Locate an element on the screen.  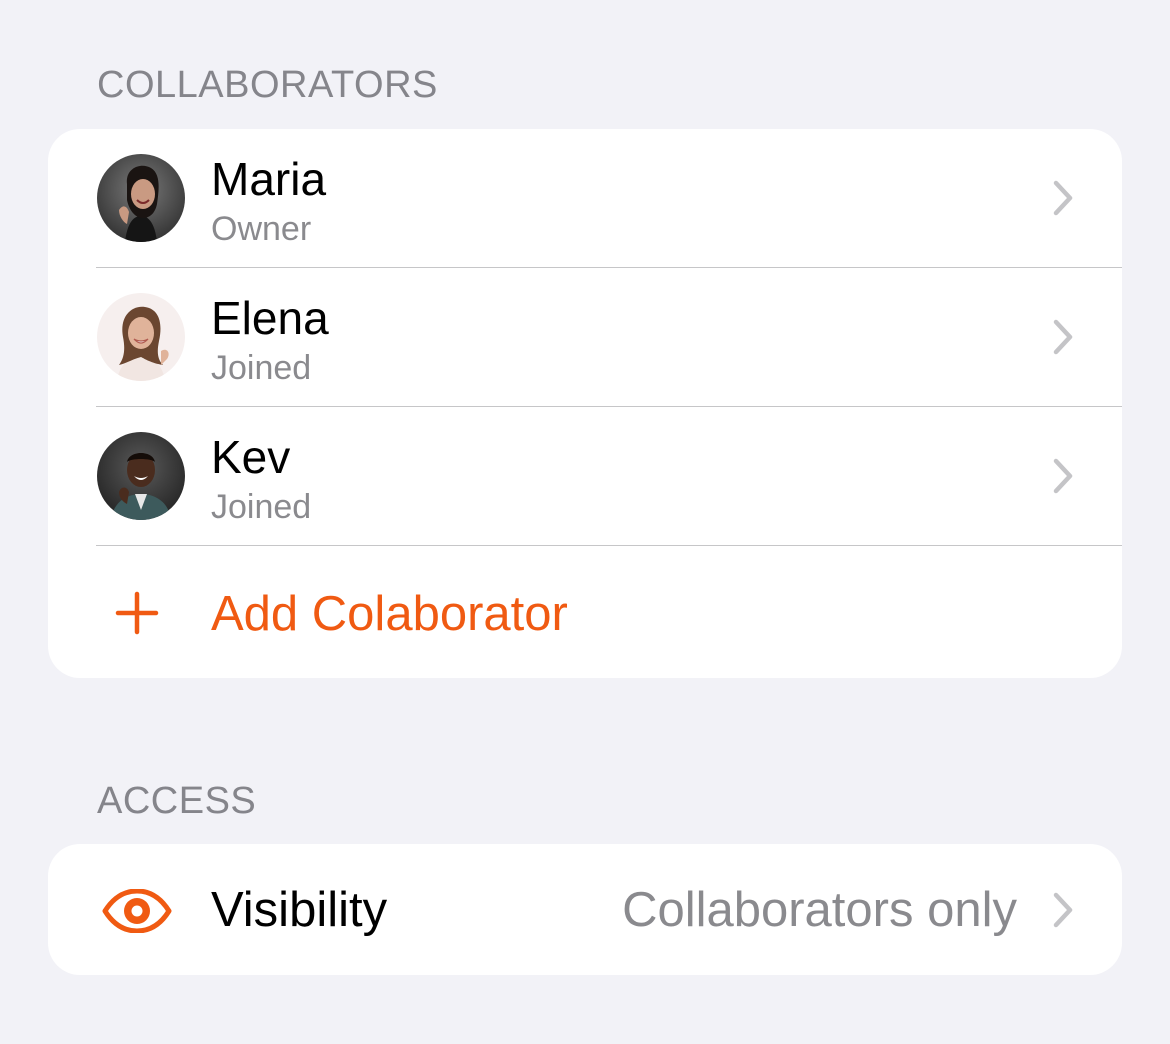
visibility-row: Visibility Collaborators only is located at coordinates (585, 909).